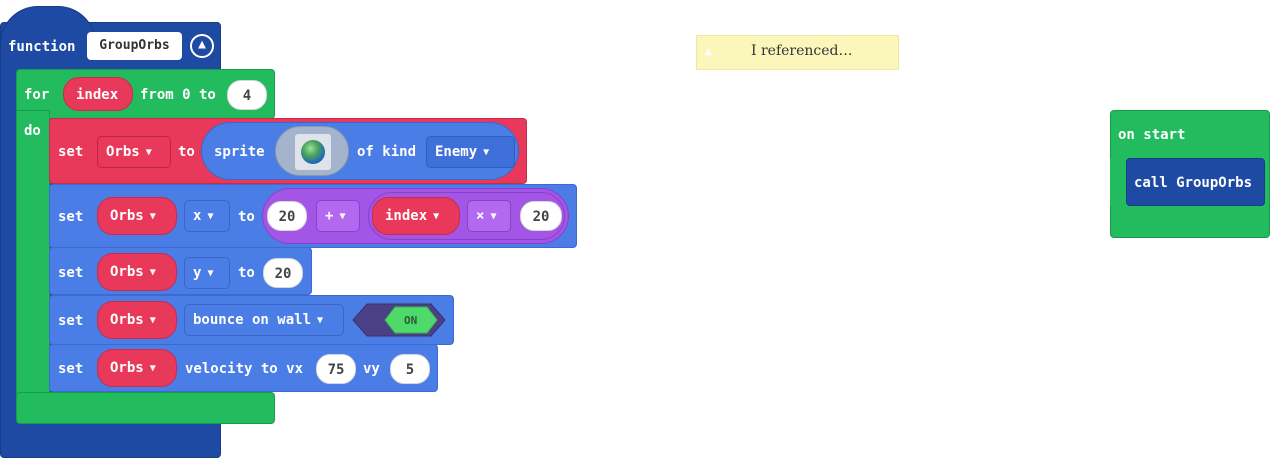 This screenshot has width=1270, height=458. I want to click on on-start-label: on start, so click(1152, 135).